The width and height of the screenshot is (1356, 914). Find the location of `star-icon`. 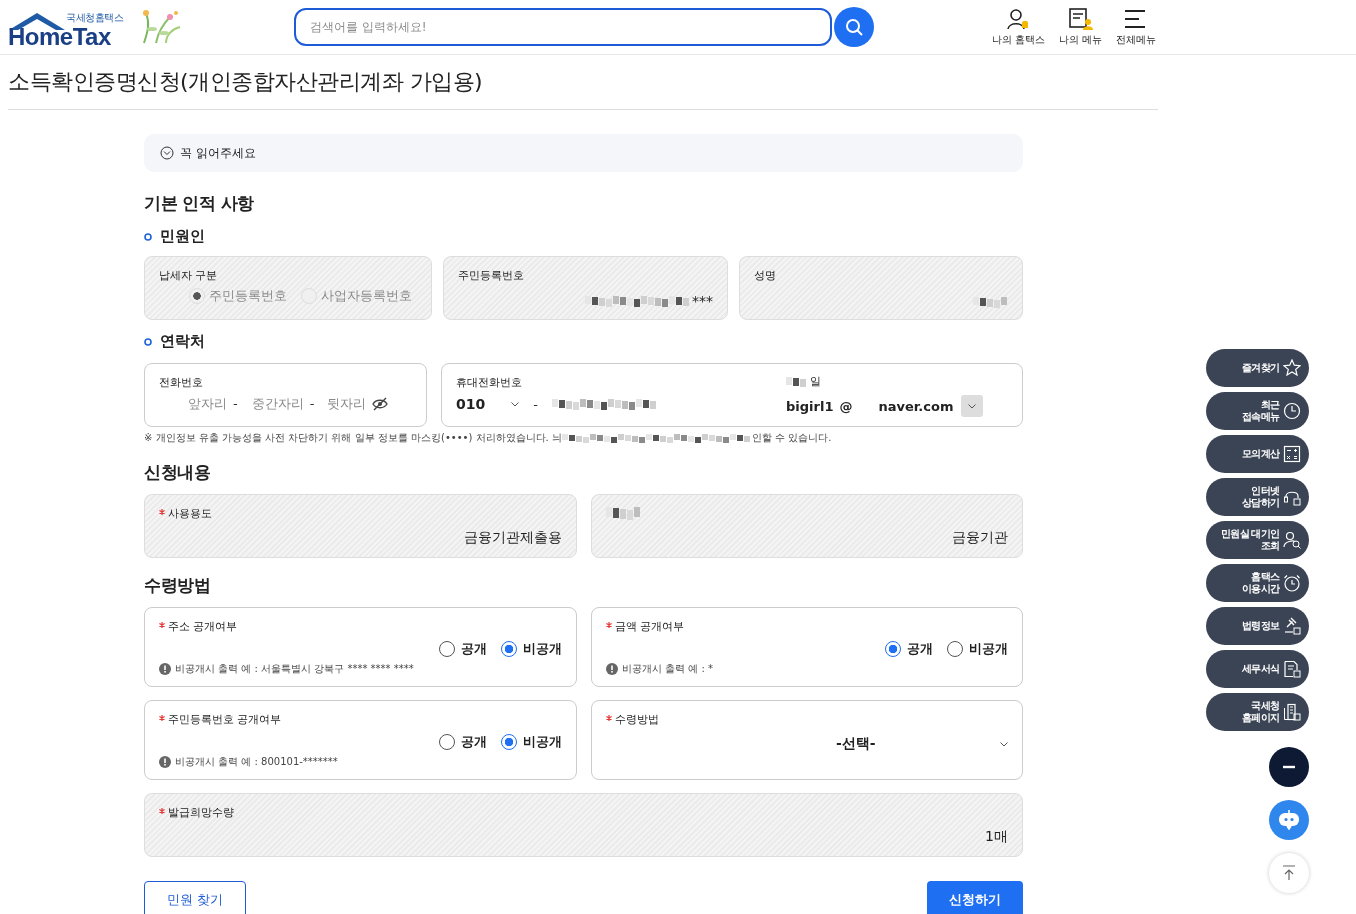

star-icon is located at coordinates (1292, 368).